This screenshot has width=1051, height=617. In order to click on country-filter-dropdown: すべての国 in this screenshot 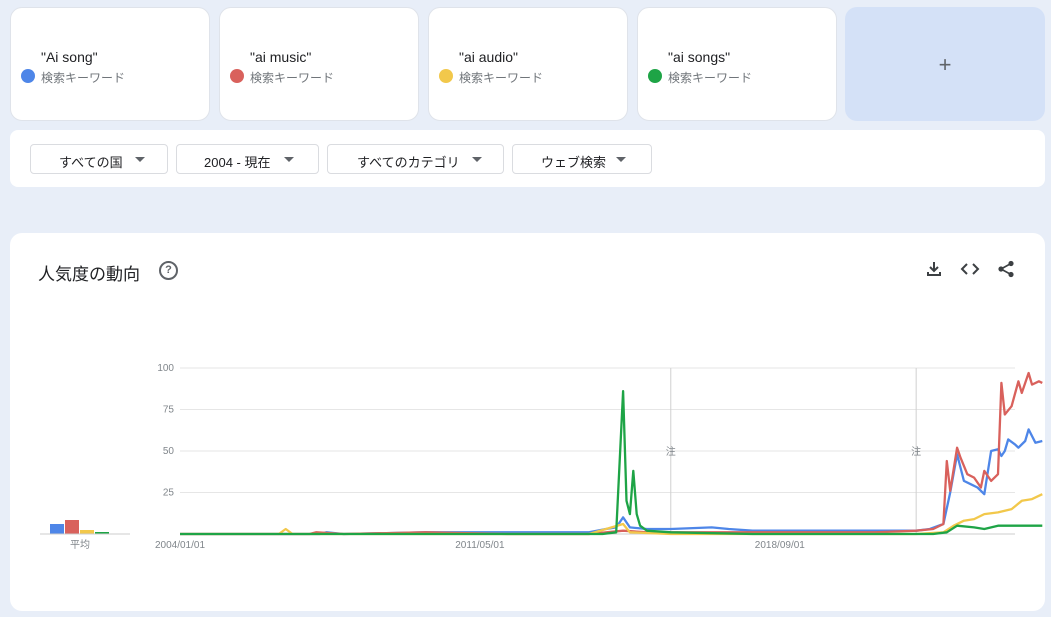, I will do `click(99, 159)`.